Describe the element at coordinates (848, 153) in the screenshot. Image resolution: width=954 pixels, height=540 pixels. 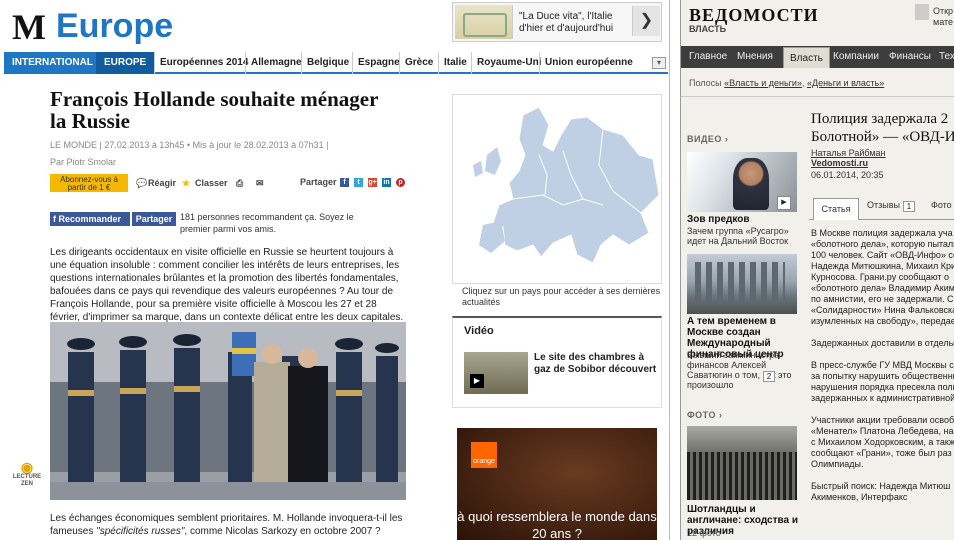
I see `article-author: Наталья Райбман` at that location.